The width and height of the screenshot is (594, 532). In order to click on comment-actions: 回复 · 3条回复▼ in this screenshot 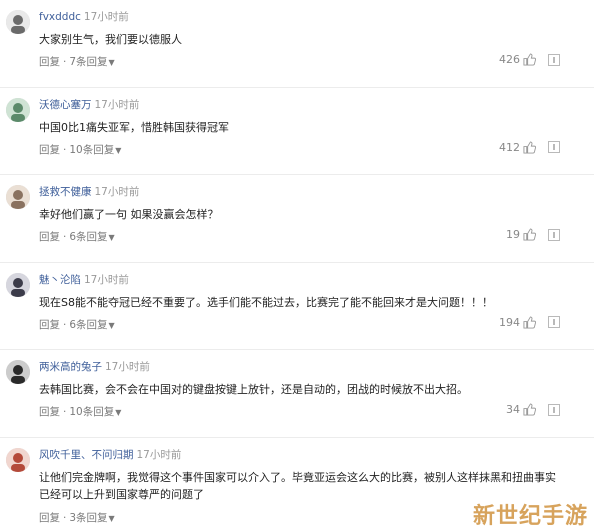, I will do `click(77, 517)`.